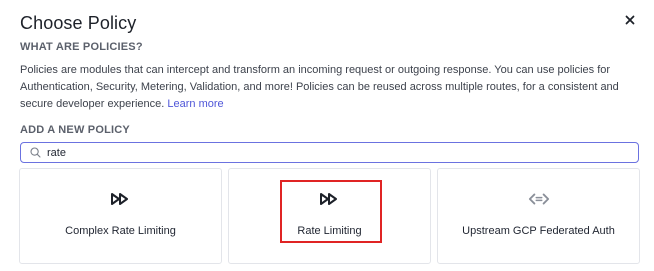  Describe the element at coordinates (81, 47) in the screenshot. I see `what-are-policies-label: WHAT ARE POLICIES?` at that location.